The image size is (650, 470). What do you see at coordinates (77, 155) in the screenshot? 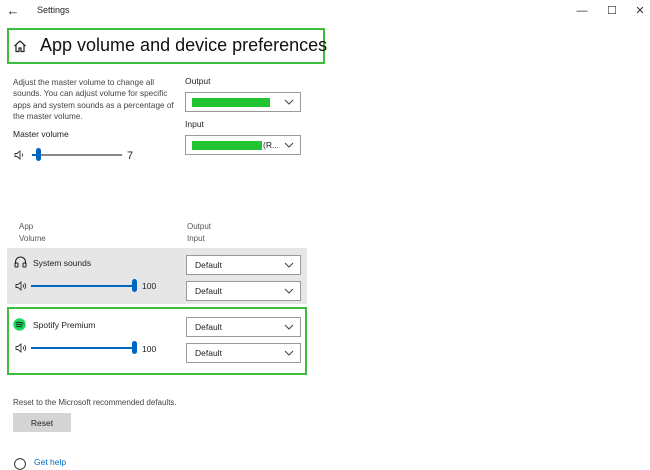
I see `master-volume-slider` at bounding box center [77, 155].